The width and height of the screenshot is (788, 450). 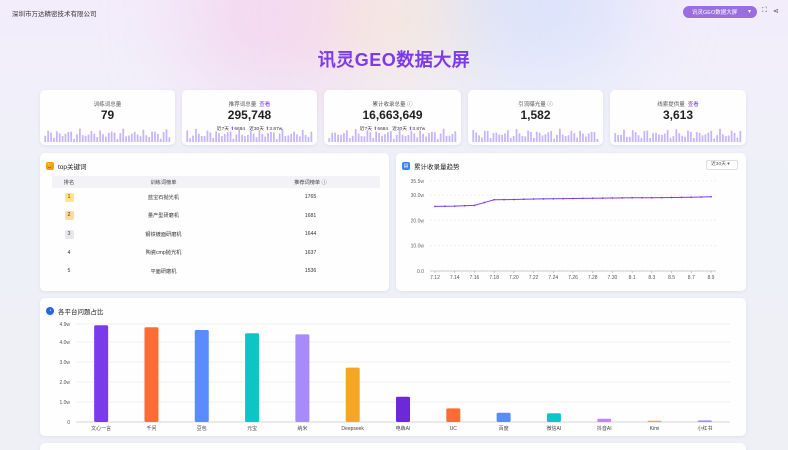 I want to click on stat-value: 1,582, so click(x=535, y=115).